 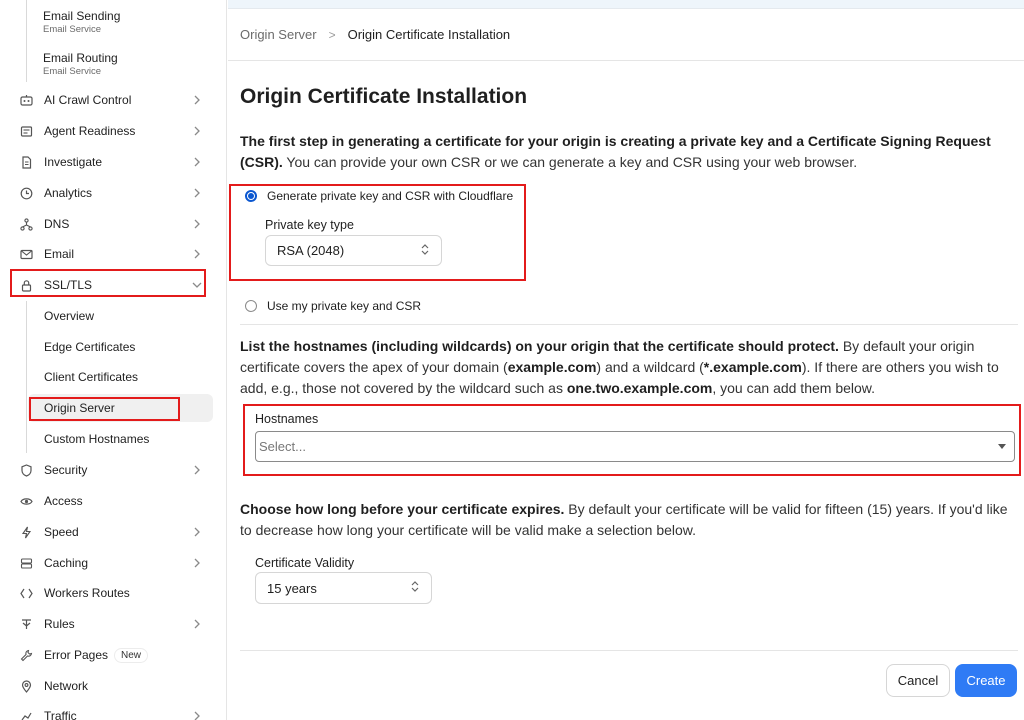 I want to click on sidebar-item-network: Network, so click(x=113, y=686).